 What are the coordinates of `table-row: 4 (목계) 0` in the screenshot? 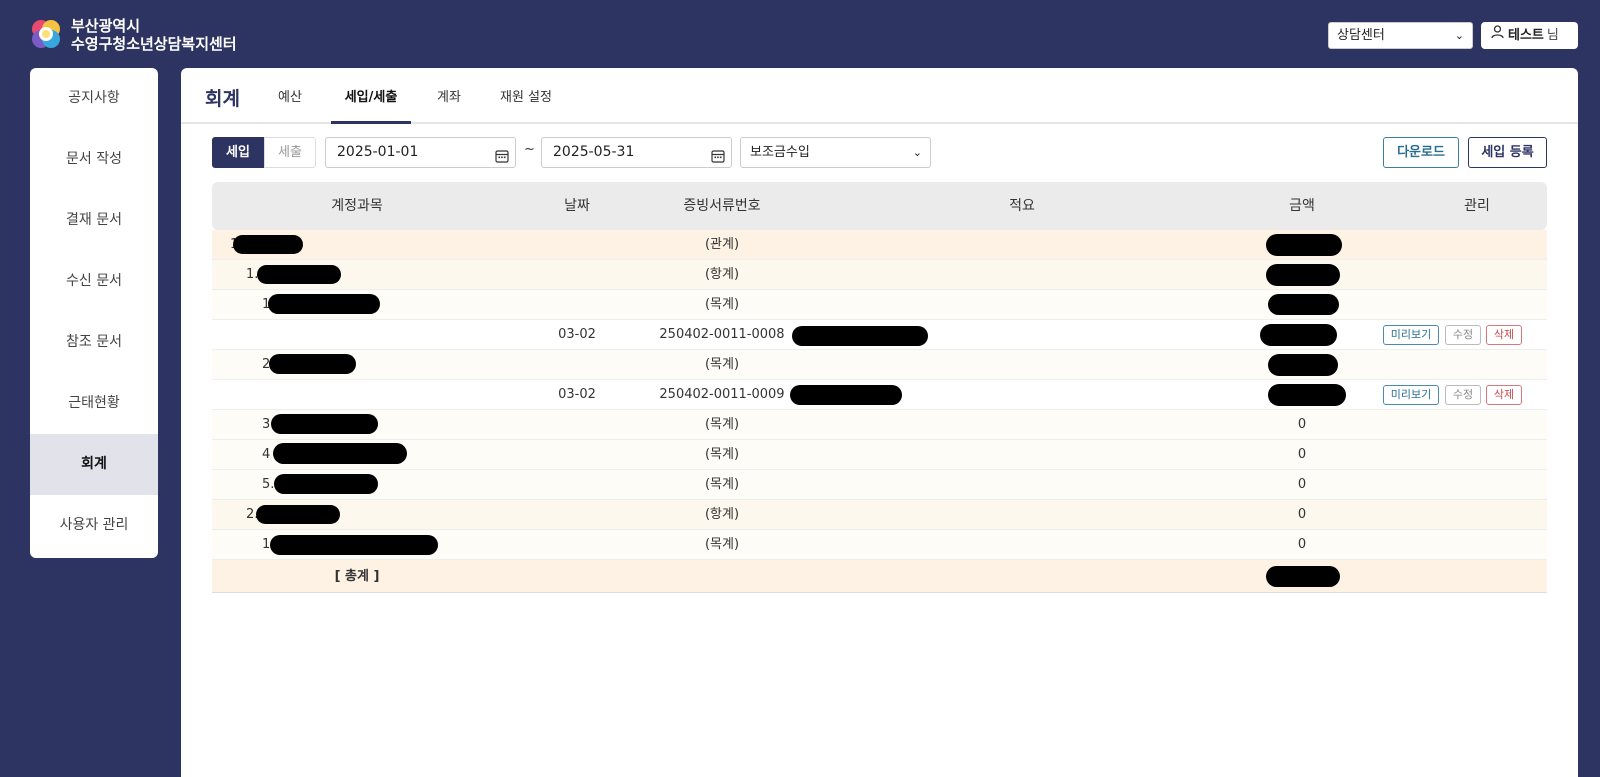 It's located at (879, 455).